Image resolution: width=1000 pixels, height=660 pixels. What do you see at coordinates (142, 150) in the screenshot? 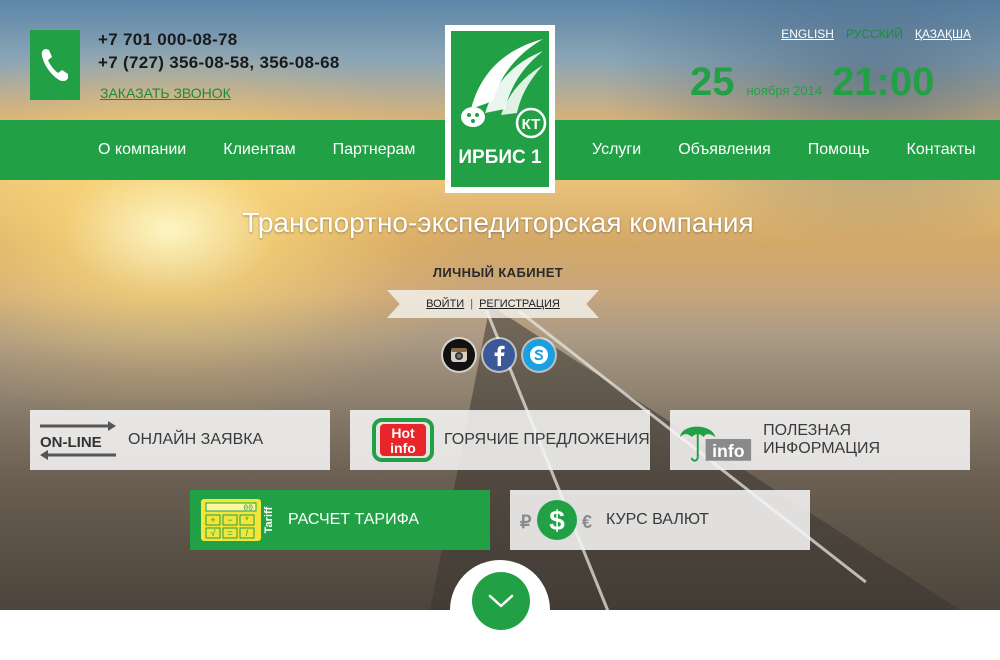
I see `nav-about: О компании` at bounding box center [142, 150].